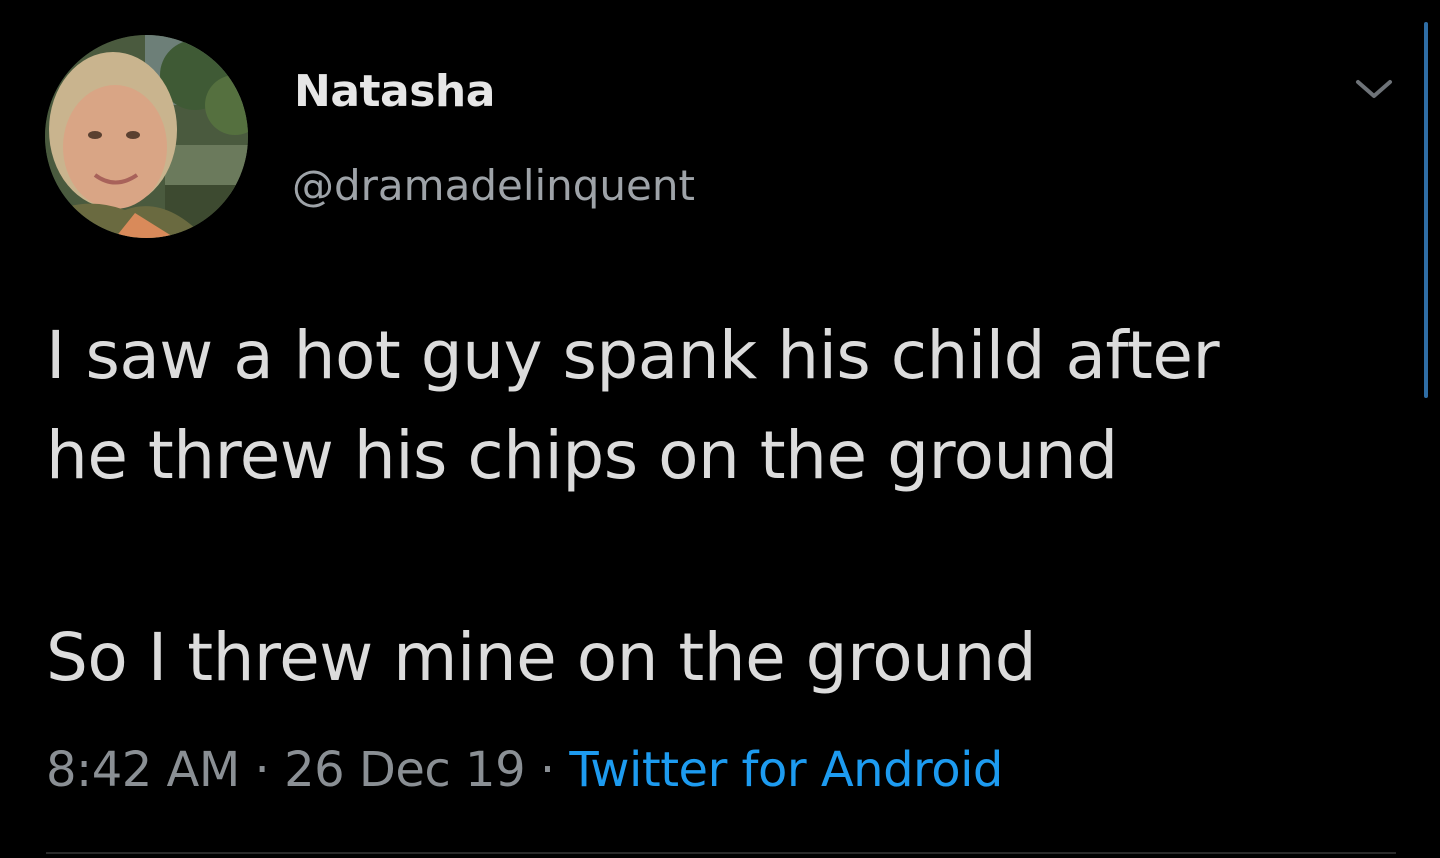  Describe the element at coordinates (405, 770) in the screenshot. I see `tweet-date: 26 Dec 19` at that location.